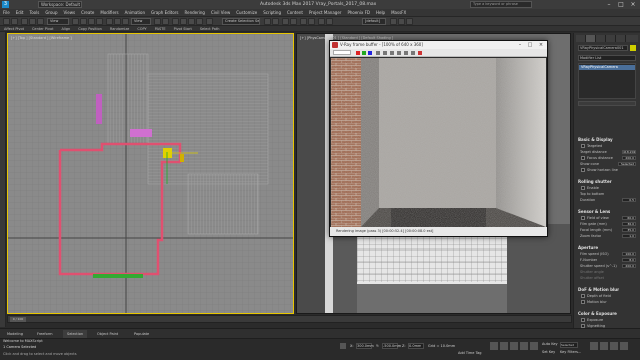  What do you see at coordinates (592, 194) in the screenshot?
I see `shutter-direction-dropdown: Top to bottom` at bounding box center [592, 194].